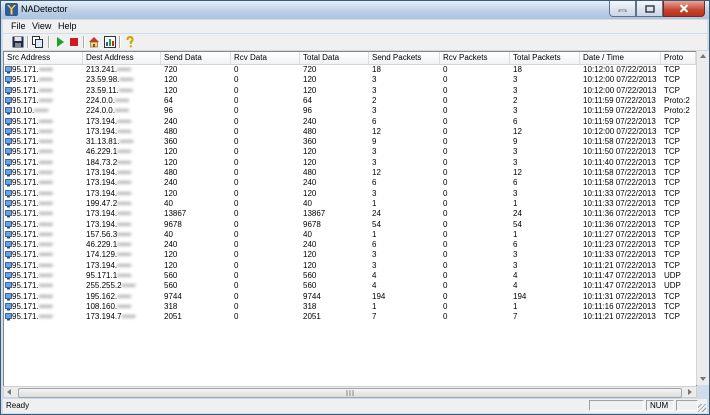  I want to click on status-text: Ready, so click(18, 405).